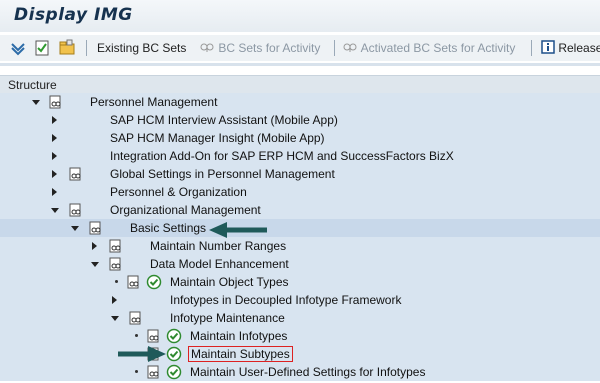 Image resolution: width=600 pixels, height=383 pixels. What do you see at coordinates (143, 355) in the screenshot?
I see `annotation-arrow-right` at bounding box center [143, 355].